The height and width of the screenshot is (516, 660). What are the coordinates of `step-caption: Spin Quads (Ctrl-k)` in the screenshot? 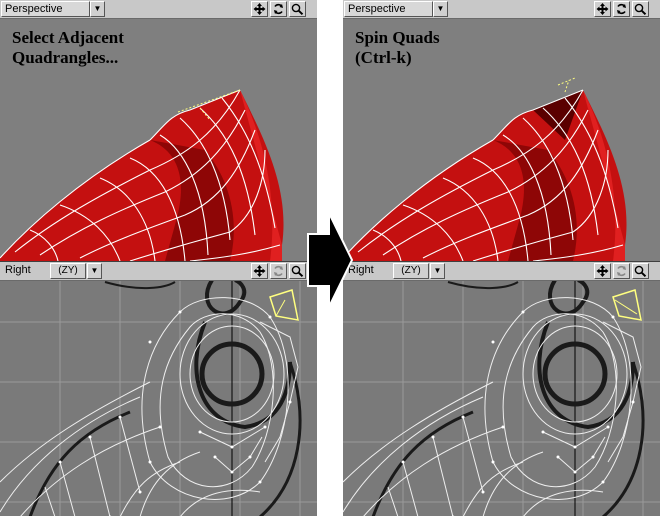 It's located at (397, 47).